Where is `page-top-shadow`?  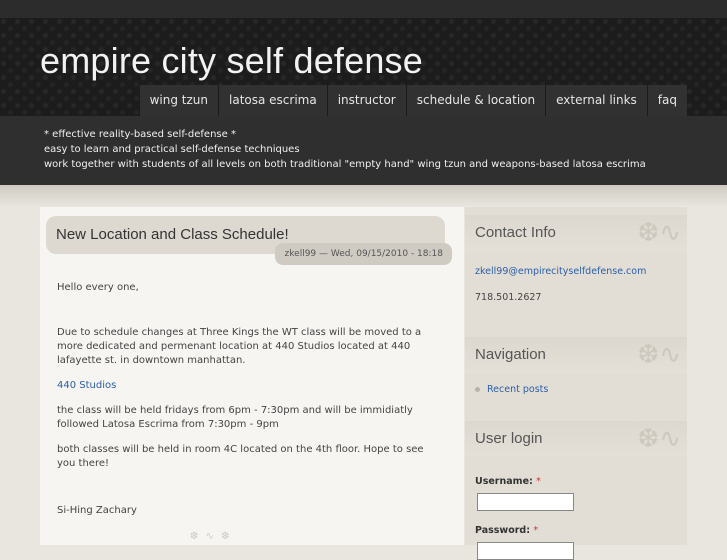
page-top-shadow is located at coordinates (363, 196).